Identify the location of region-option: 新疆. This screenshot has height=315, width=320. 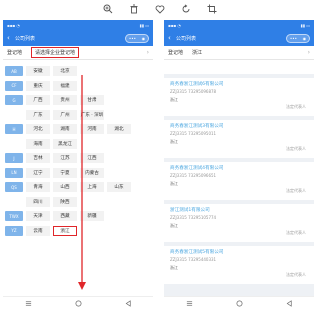
(92, 216).